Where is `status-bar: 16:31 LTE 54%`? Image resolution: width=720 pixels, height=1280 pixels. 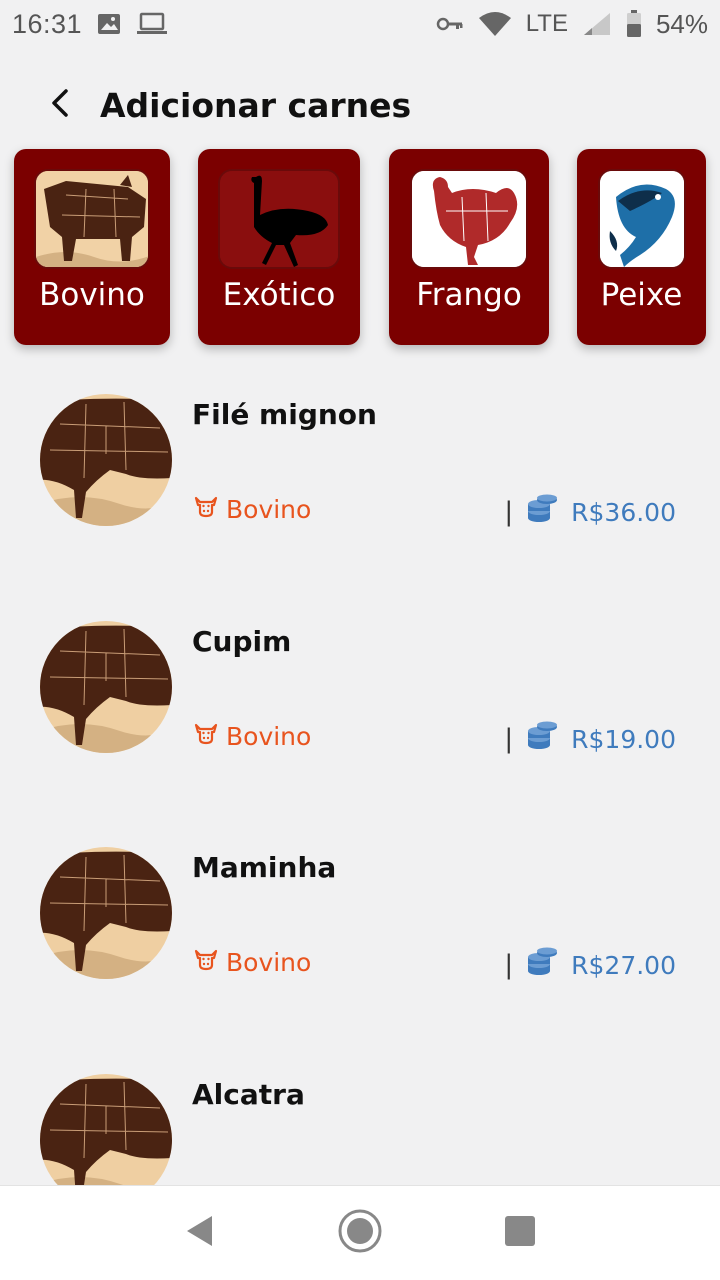
status-bar: 16:31 LTE 54% is located at coordinates (360, 24).